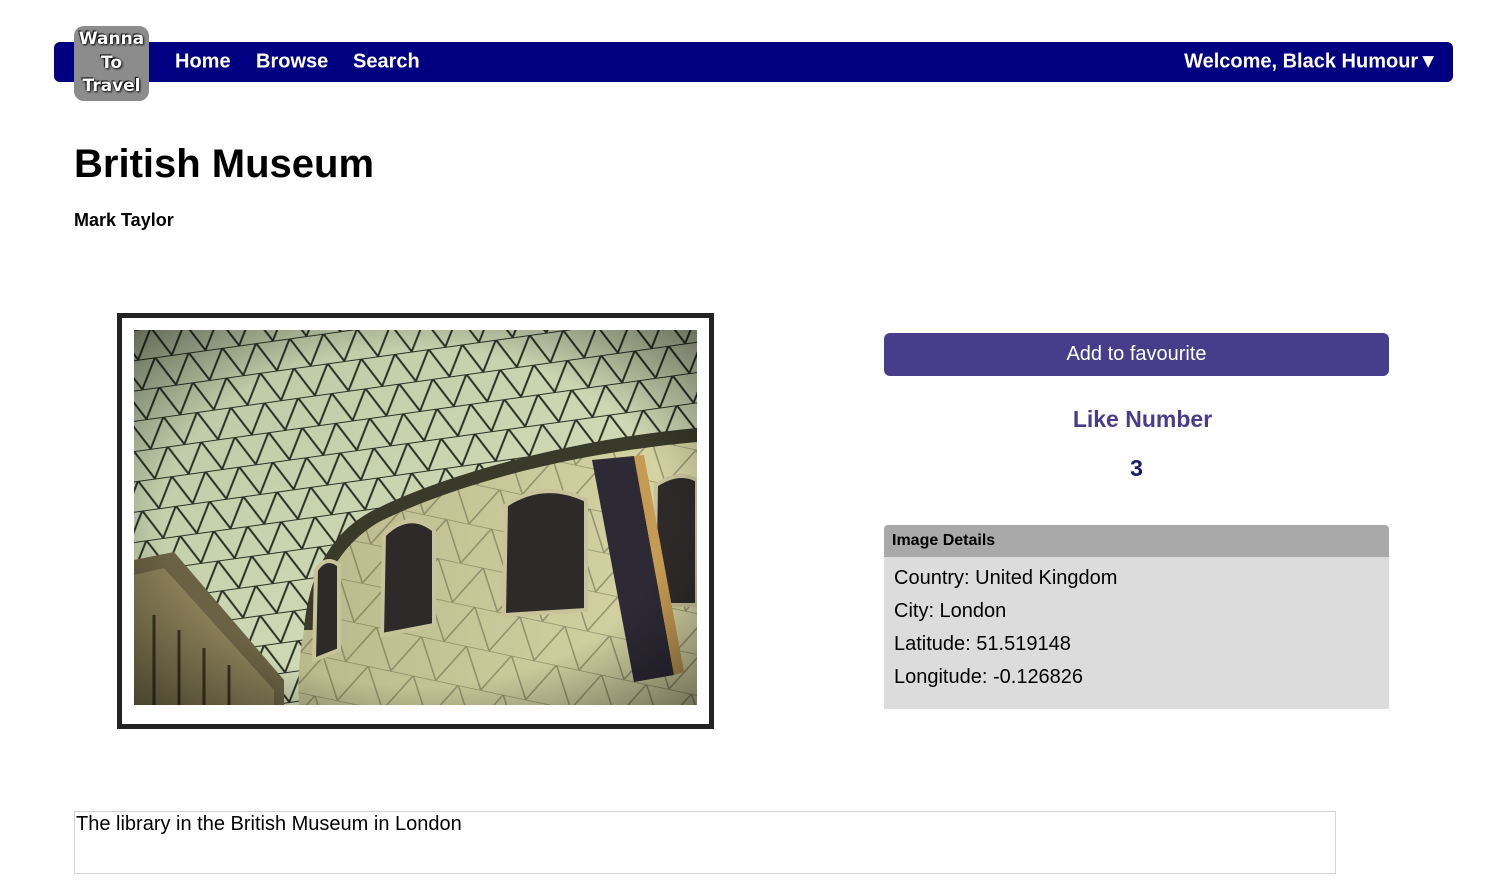 Image resolution: width=1508 pixels, height=888 pixels. Describe the element at coordinates (292, 62) in the screenshot. I see `nav-browse-link: Browse` at that location.